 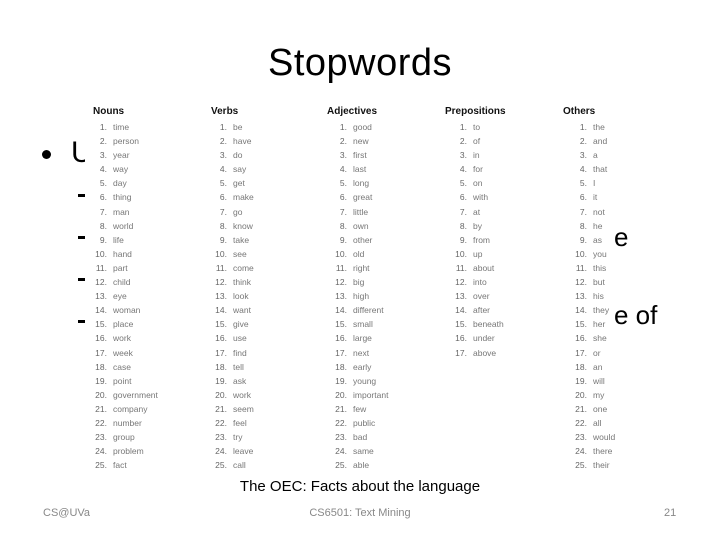 What do you see at coordinates (239, 465) in the screenshot?
I see `word: call` at bounding box center [239, 465].